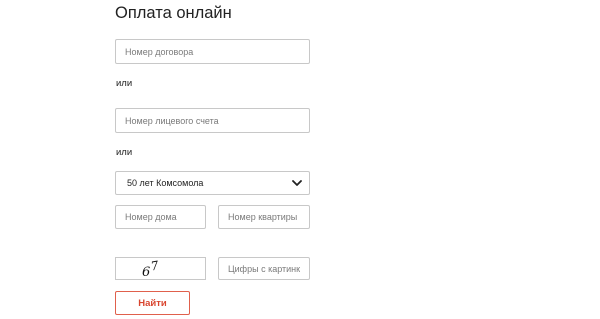  What do you see at coordinates (165, 183) in the screenshot?
I see `street-select-value: 50 лет Комсомола` at bounding box center [165, 183].